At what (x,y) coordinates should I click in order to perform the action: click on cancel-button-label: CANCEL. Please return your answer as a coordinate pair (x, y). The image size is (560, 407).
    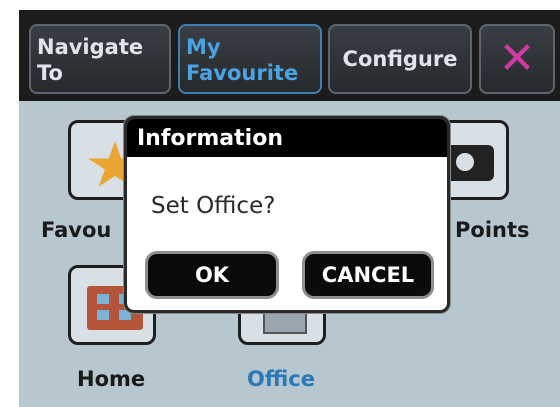
    Looking at the image, I should click on (368, 275).